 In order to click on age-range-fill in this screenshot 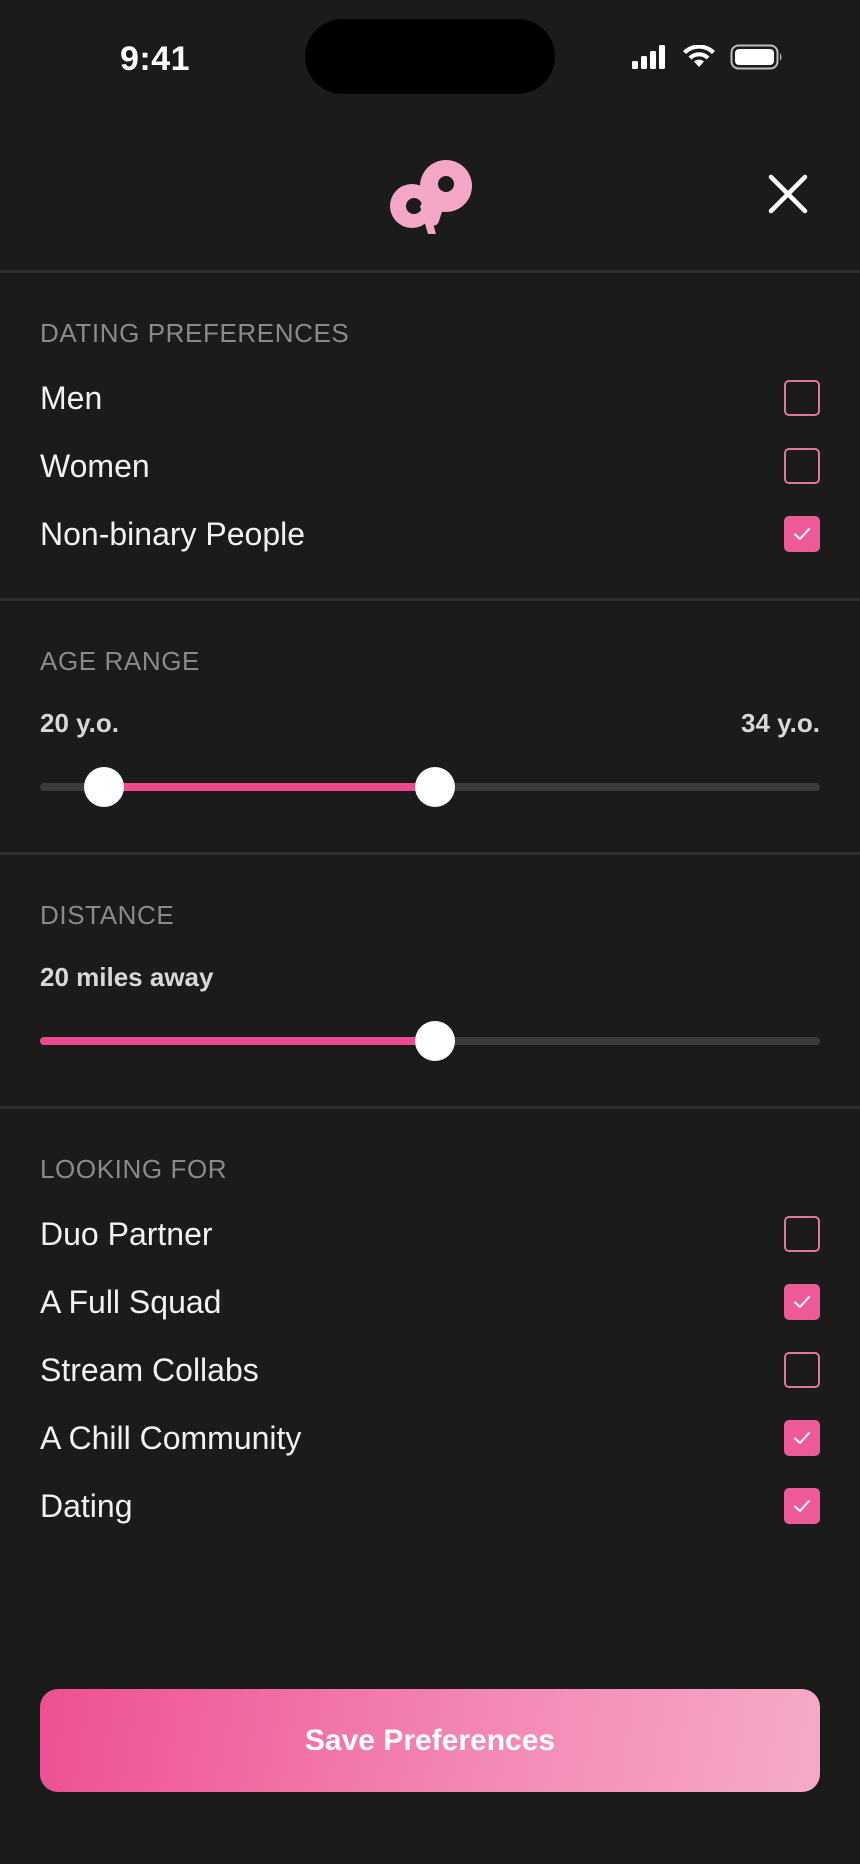, I will do `click(269, 787)`.